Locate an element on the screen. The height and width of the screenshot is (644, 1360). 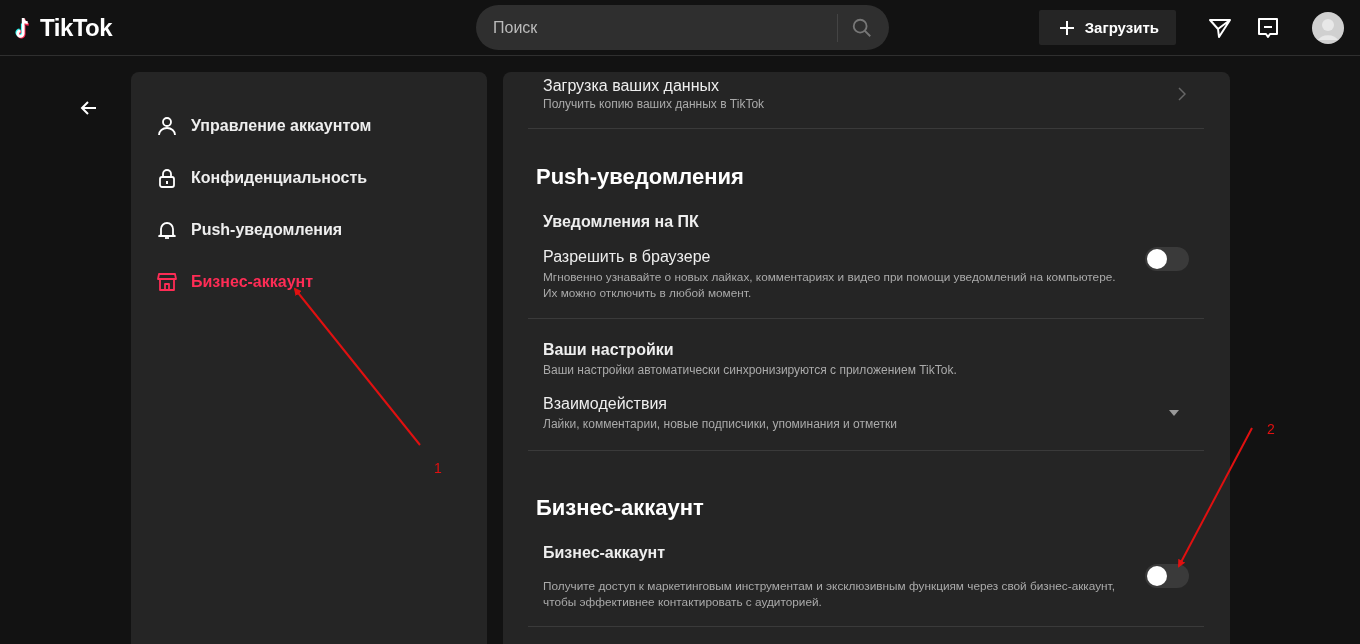
annotation-number: 1 is located at coordinates (438, 468).